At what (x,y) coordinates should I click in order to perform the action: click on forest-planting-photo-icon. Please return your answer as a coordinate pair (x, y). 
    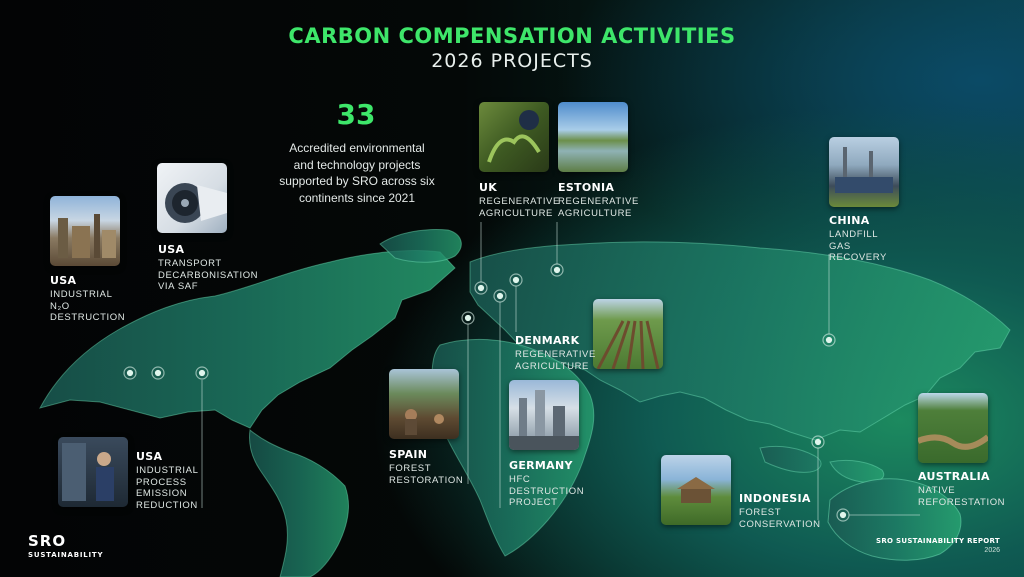
    Looking at the image, I should click on (424, 404).